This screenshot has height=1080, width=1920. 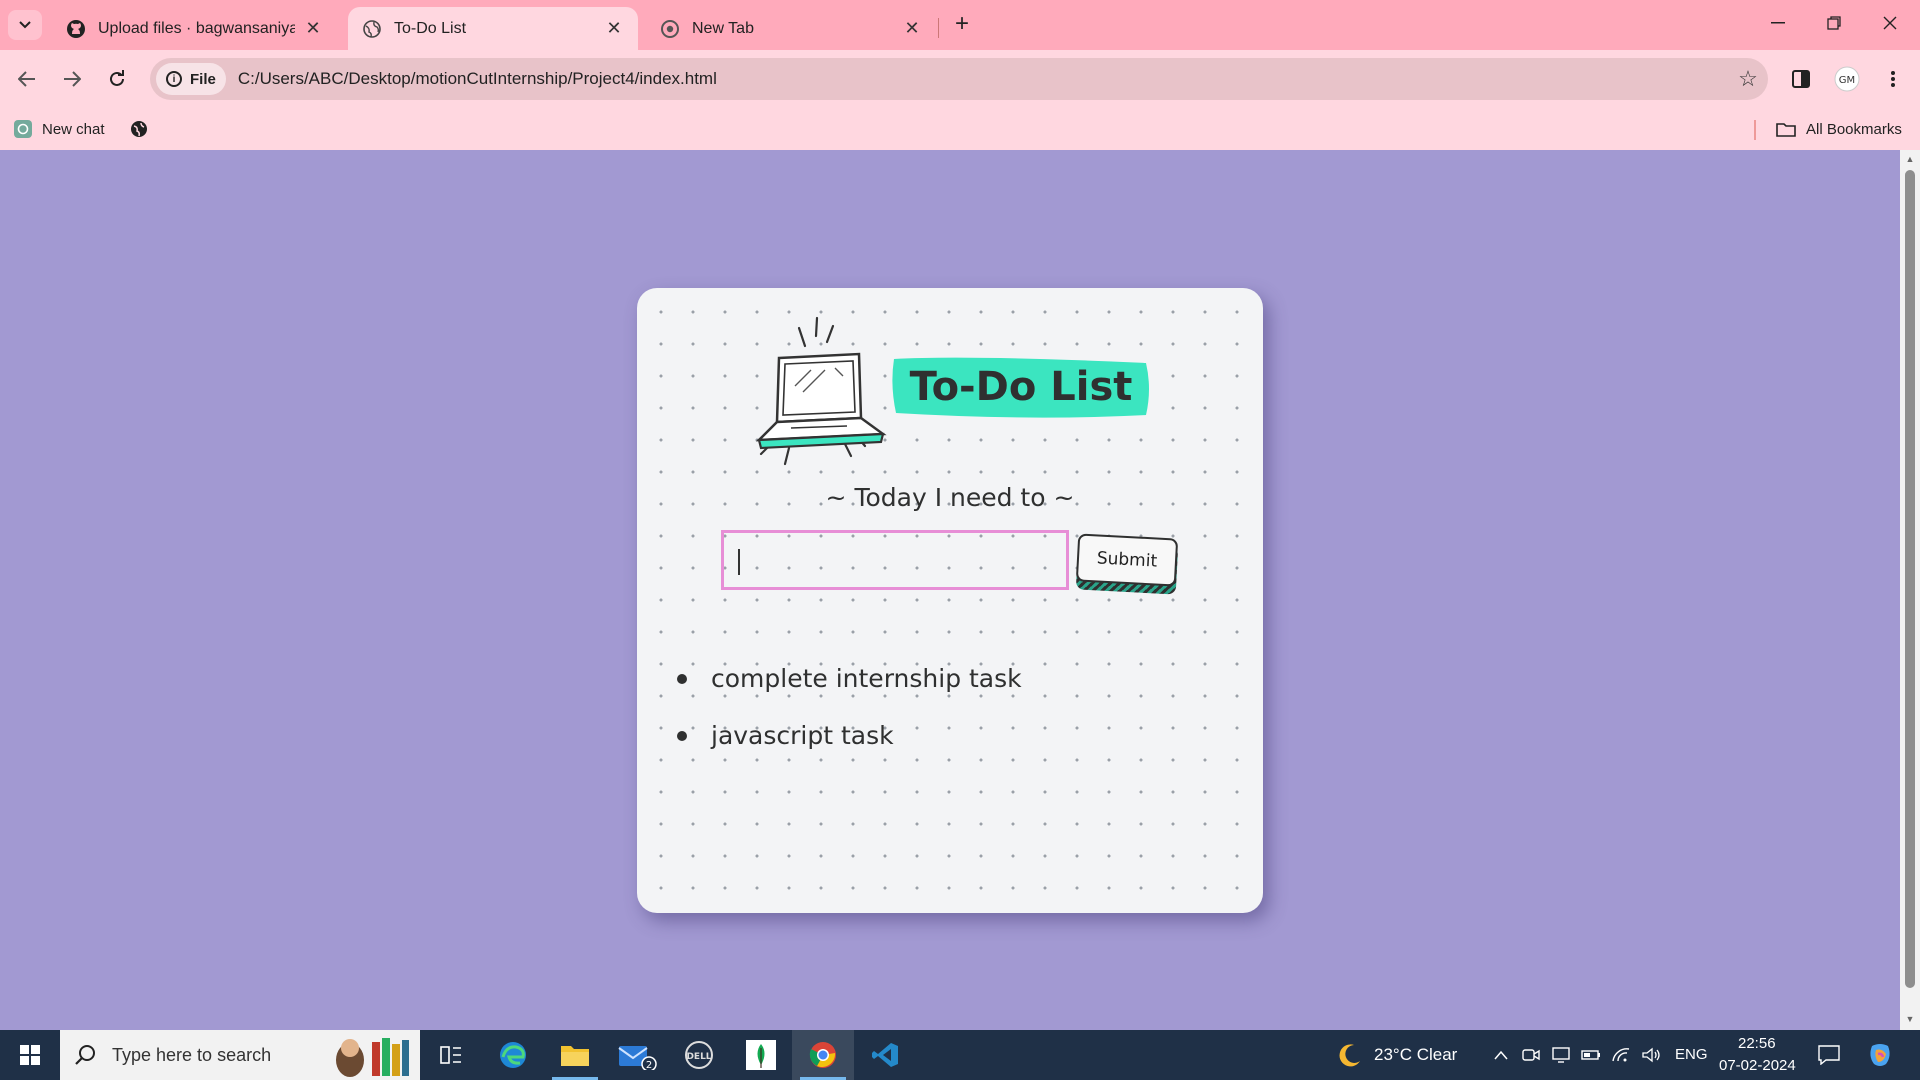 I want to click on tab-divider, so click(x=938, y=28).